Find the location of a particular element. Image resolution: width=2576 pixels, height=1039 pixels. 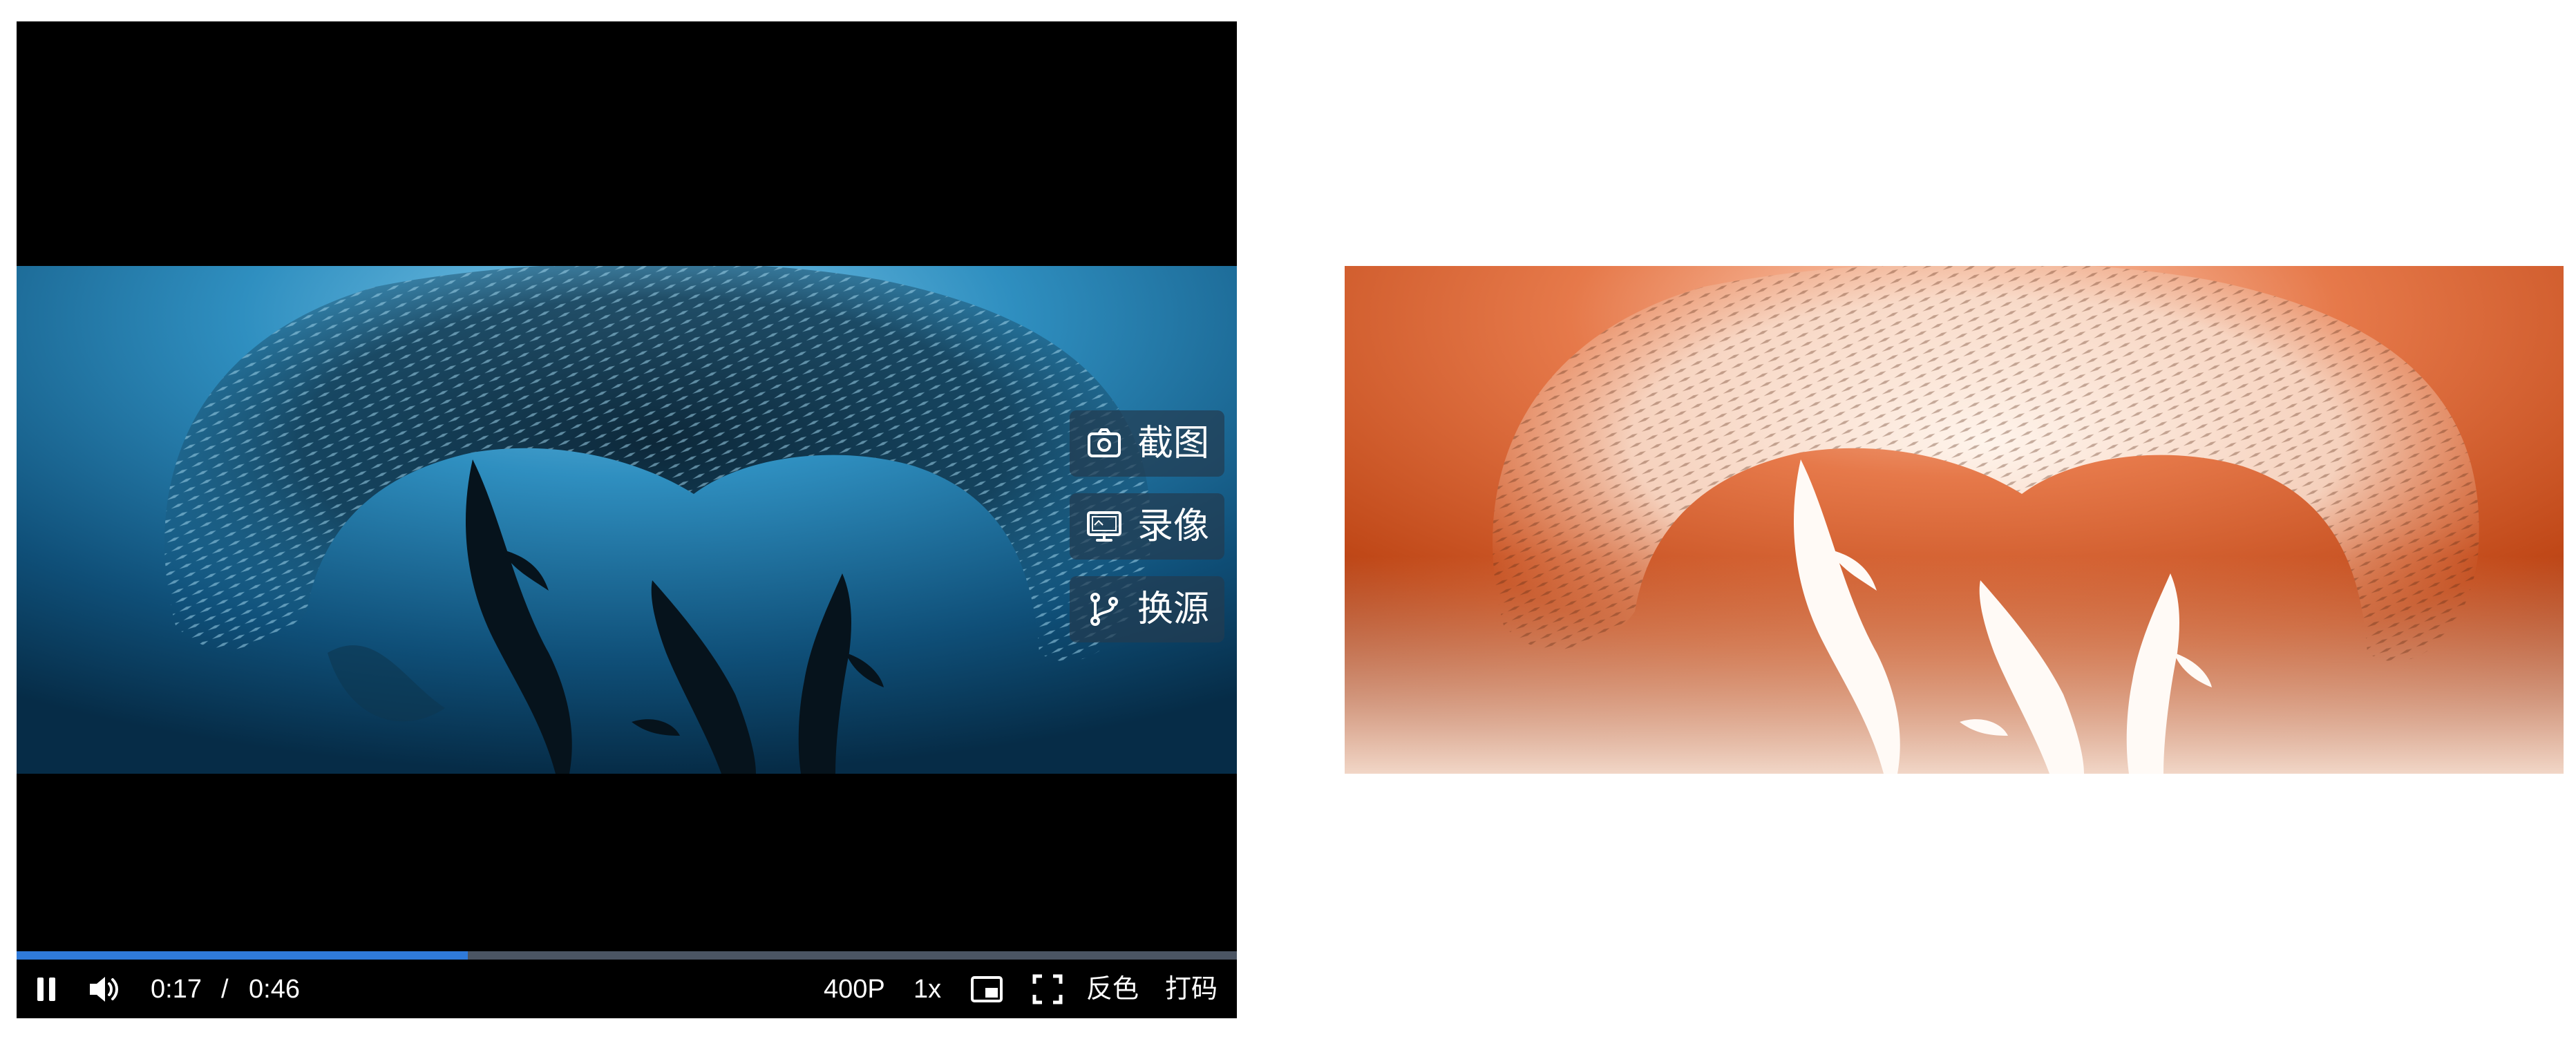

speed-label: 1x is located at coordinates (927, 989).